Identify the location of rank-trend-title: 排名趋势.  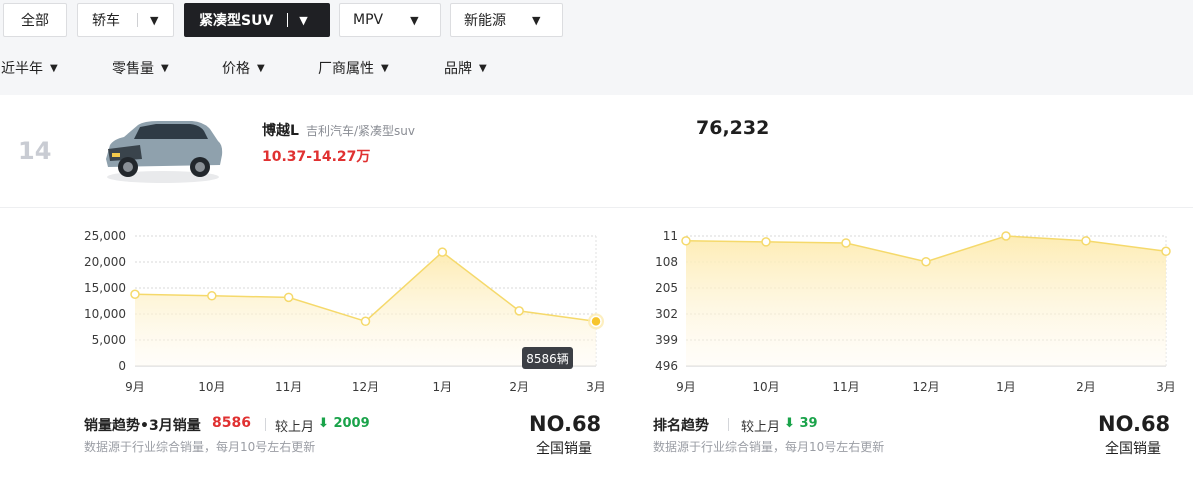
(681, 426).